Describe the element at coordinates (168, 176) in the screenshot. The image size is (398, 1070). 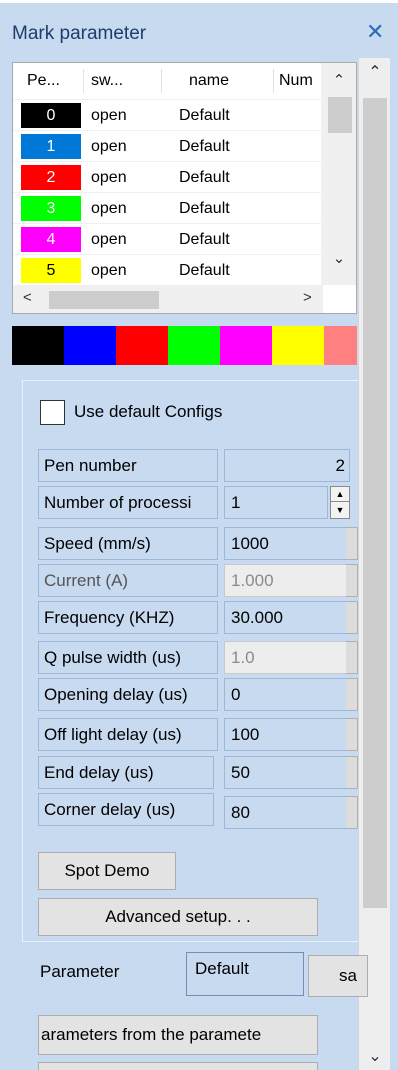
I see `table-row: 2 open Default` at that location.